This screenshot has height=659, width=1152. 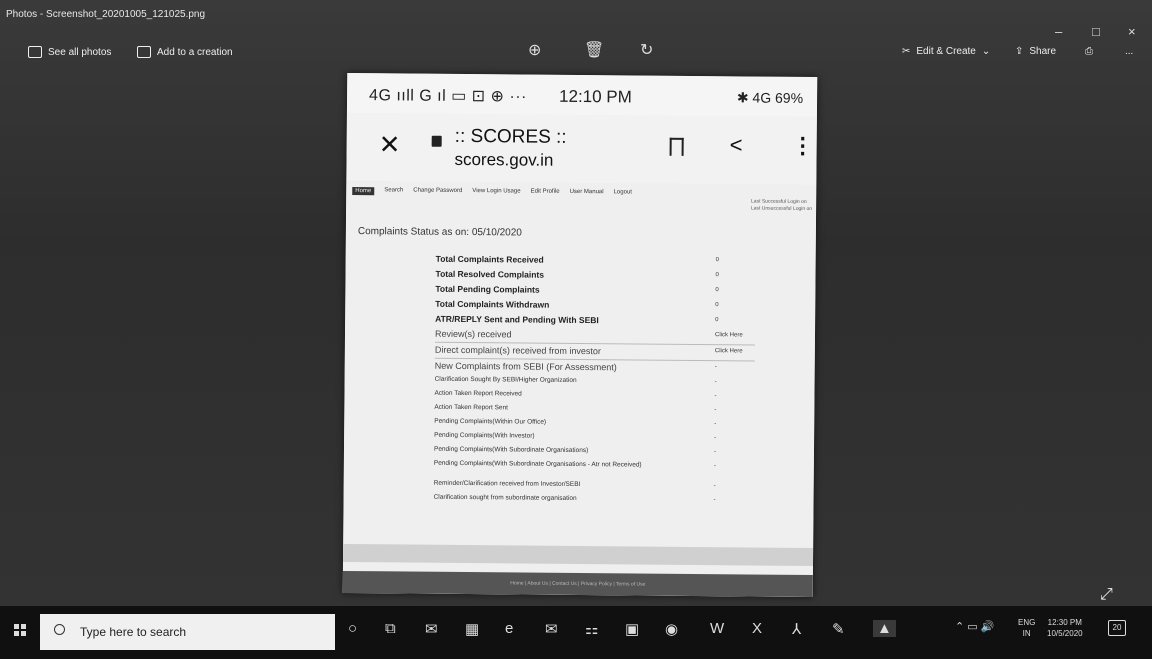 What do you see at coordinates (838, 629) in the screenshot?
I see `paint-icon: ✎` at bounding box center [838, 629].